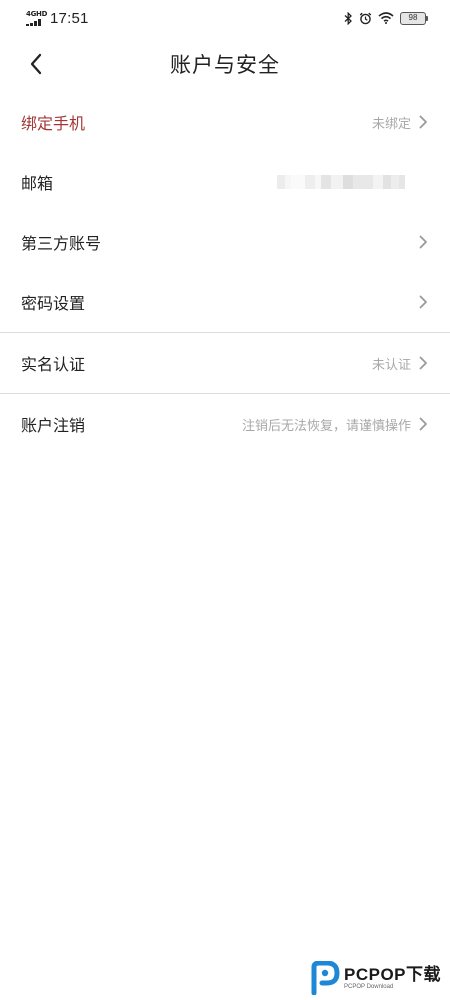  What do you see at coordinates (61, 243) in the screenshot?
I see `row-label: 第三方账号` at bounding box center [61, 243].